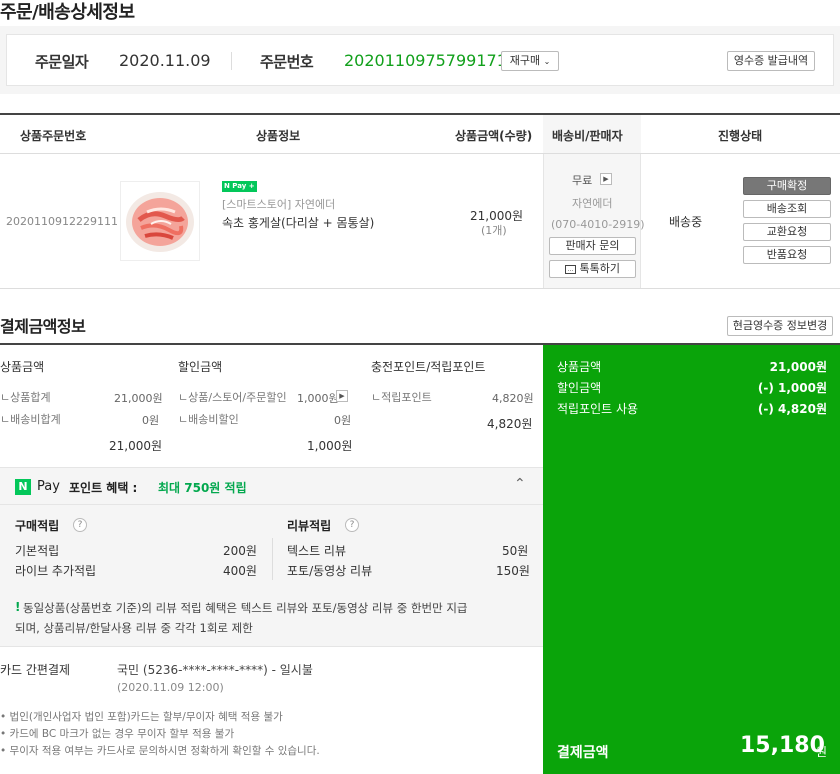 This screenshot has height=774, width=840. What do you see at coordinates (138, 398) in the screenshot?
I see `product-sum-value: 21,000원` at bounding box center [138, 398].